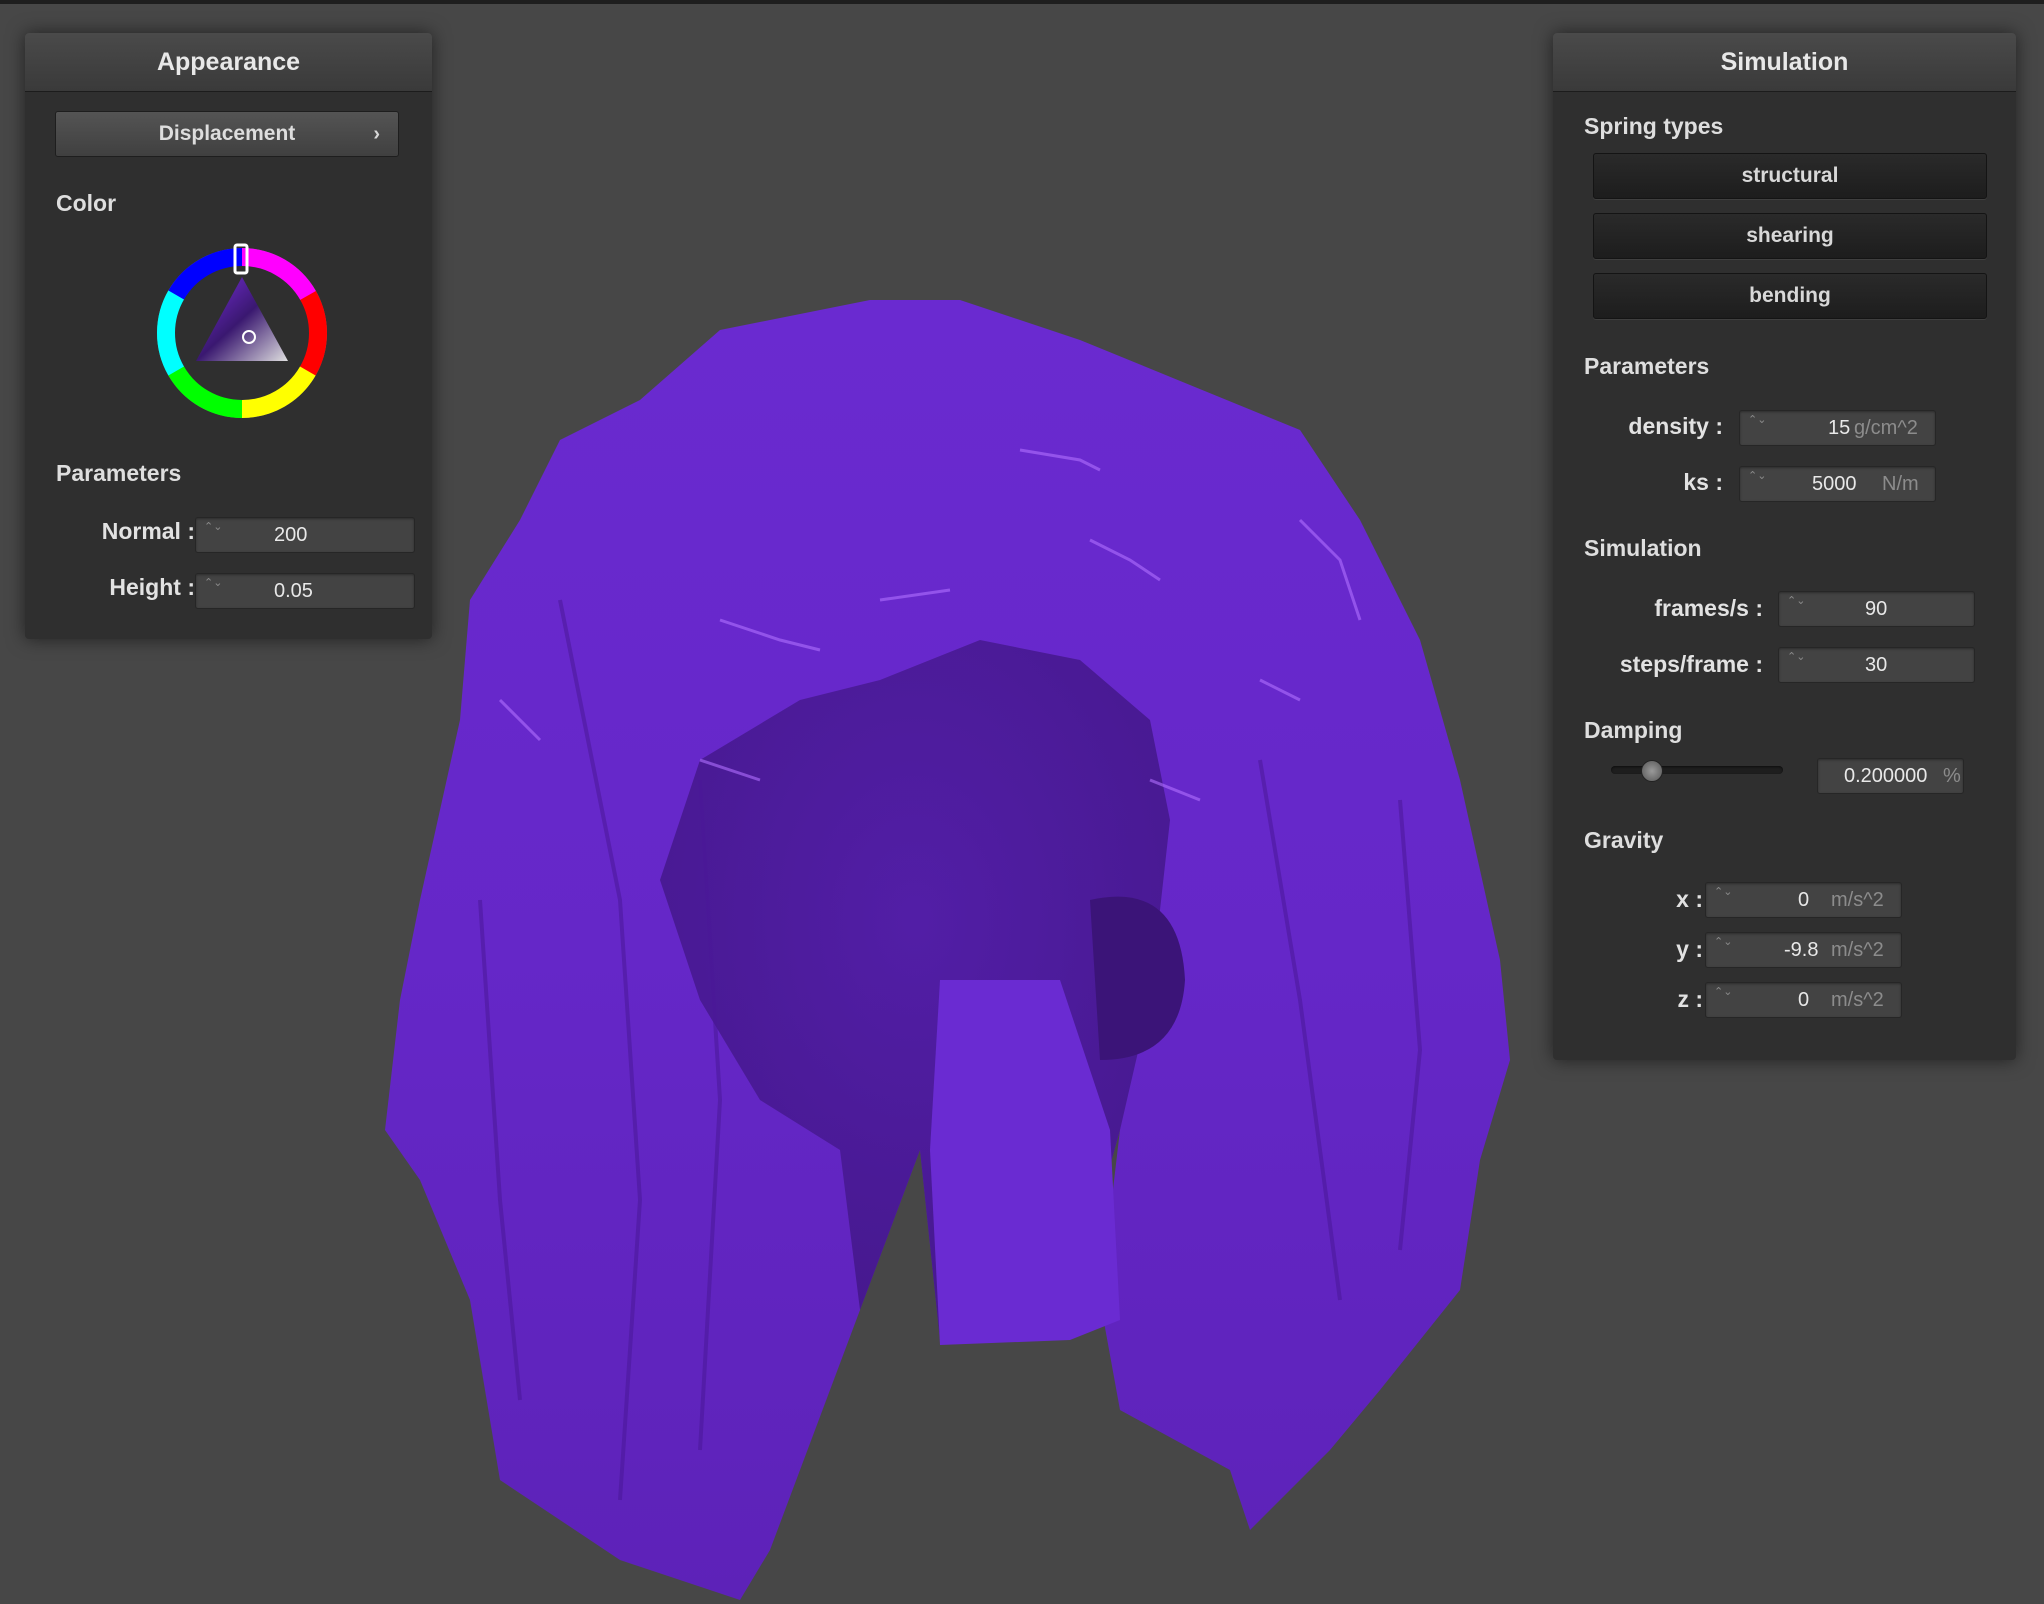  Describe the element at coordinates (1708, 608) in the screenshot. I see `fps-label: frames/s :` at that location.